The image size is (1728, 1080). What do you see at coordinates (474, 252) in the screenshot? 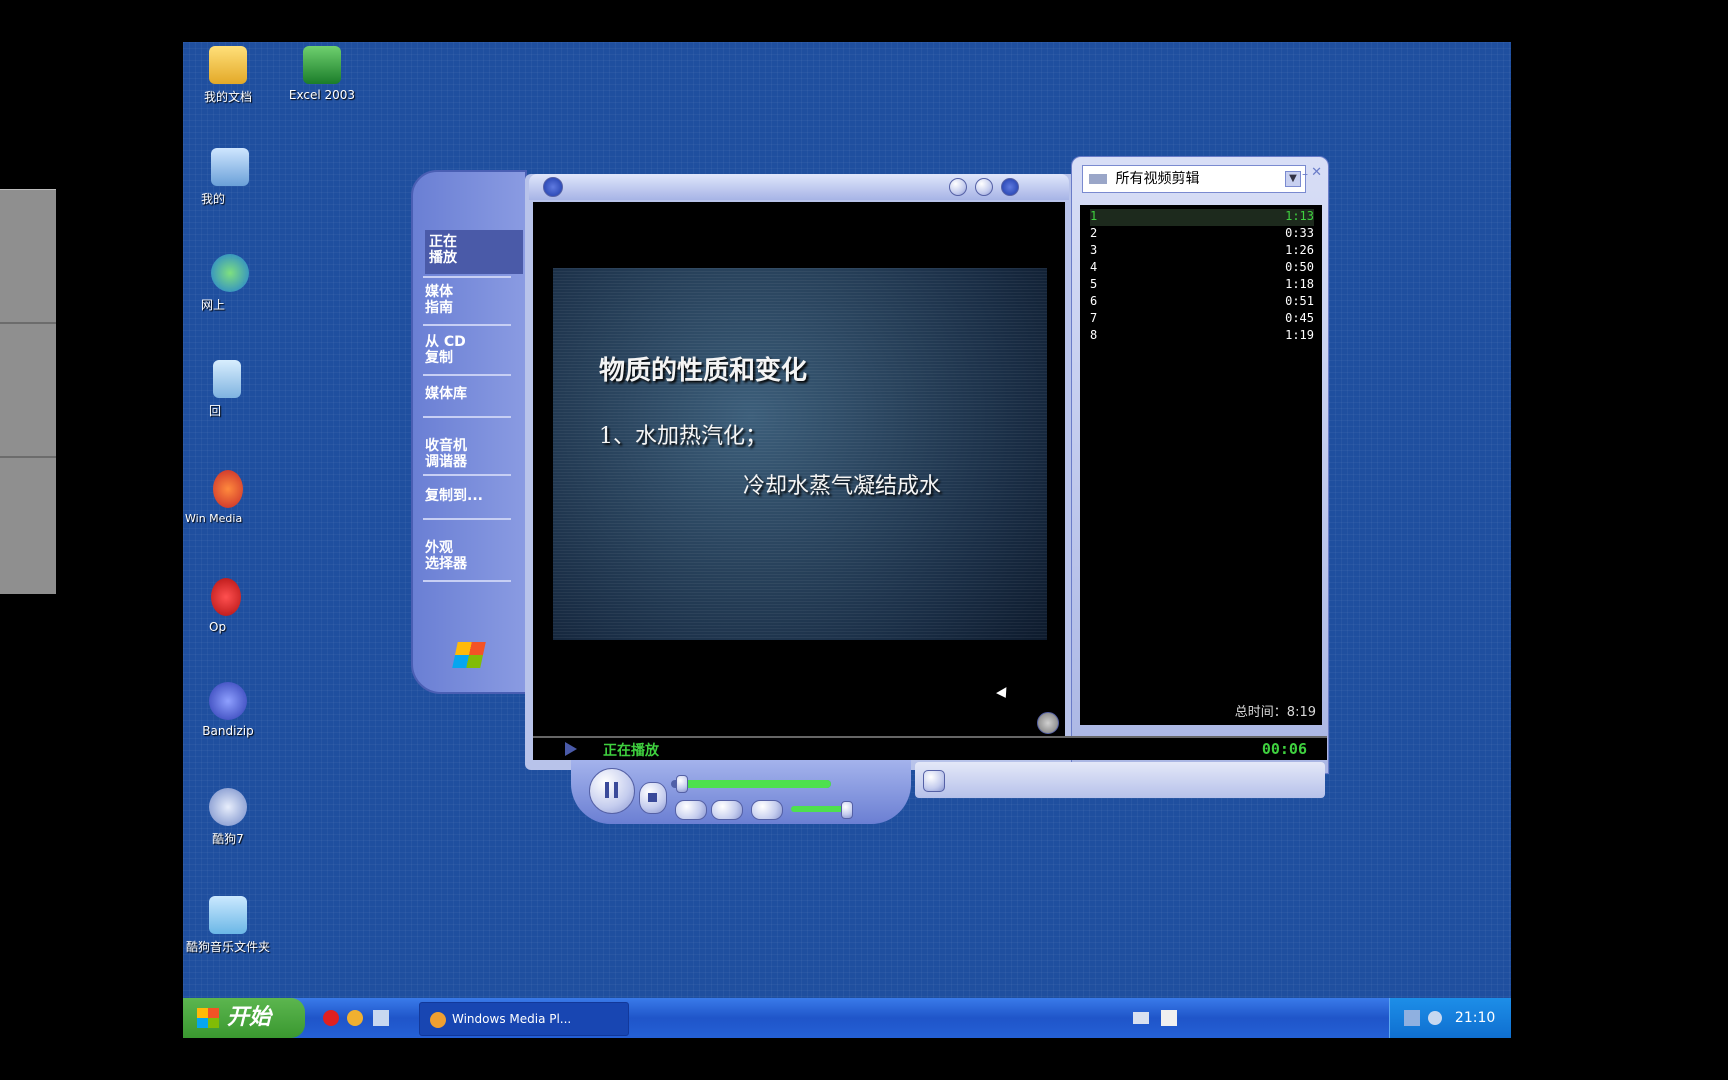
I see `taskpane-now-playing: 正在 播放` at bounding box center [474, 252].